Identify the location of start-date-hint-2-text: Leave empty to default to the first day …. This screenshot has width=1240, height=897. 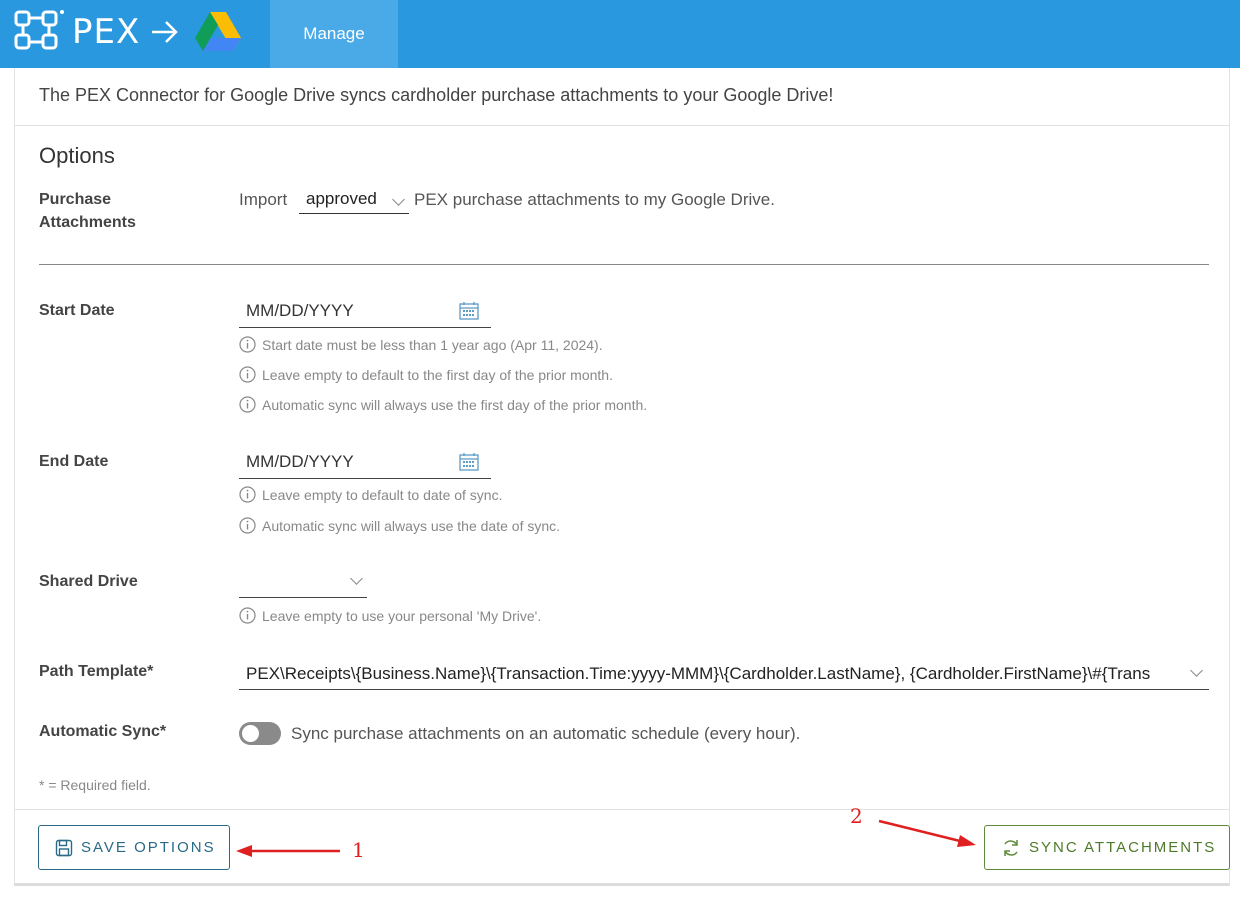
(437, 374).